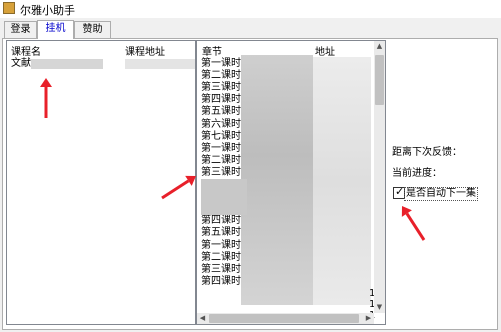 The height and width of the screenshot is (332, 501). I want to click on horizontal-scrollbar-thumb, so click(284, 318).